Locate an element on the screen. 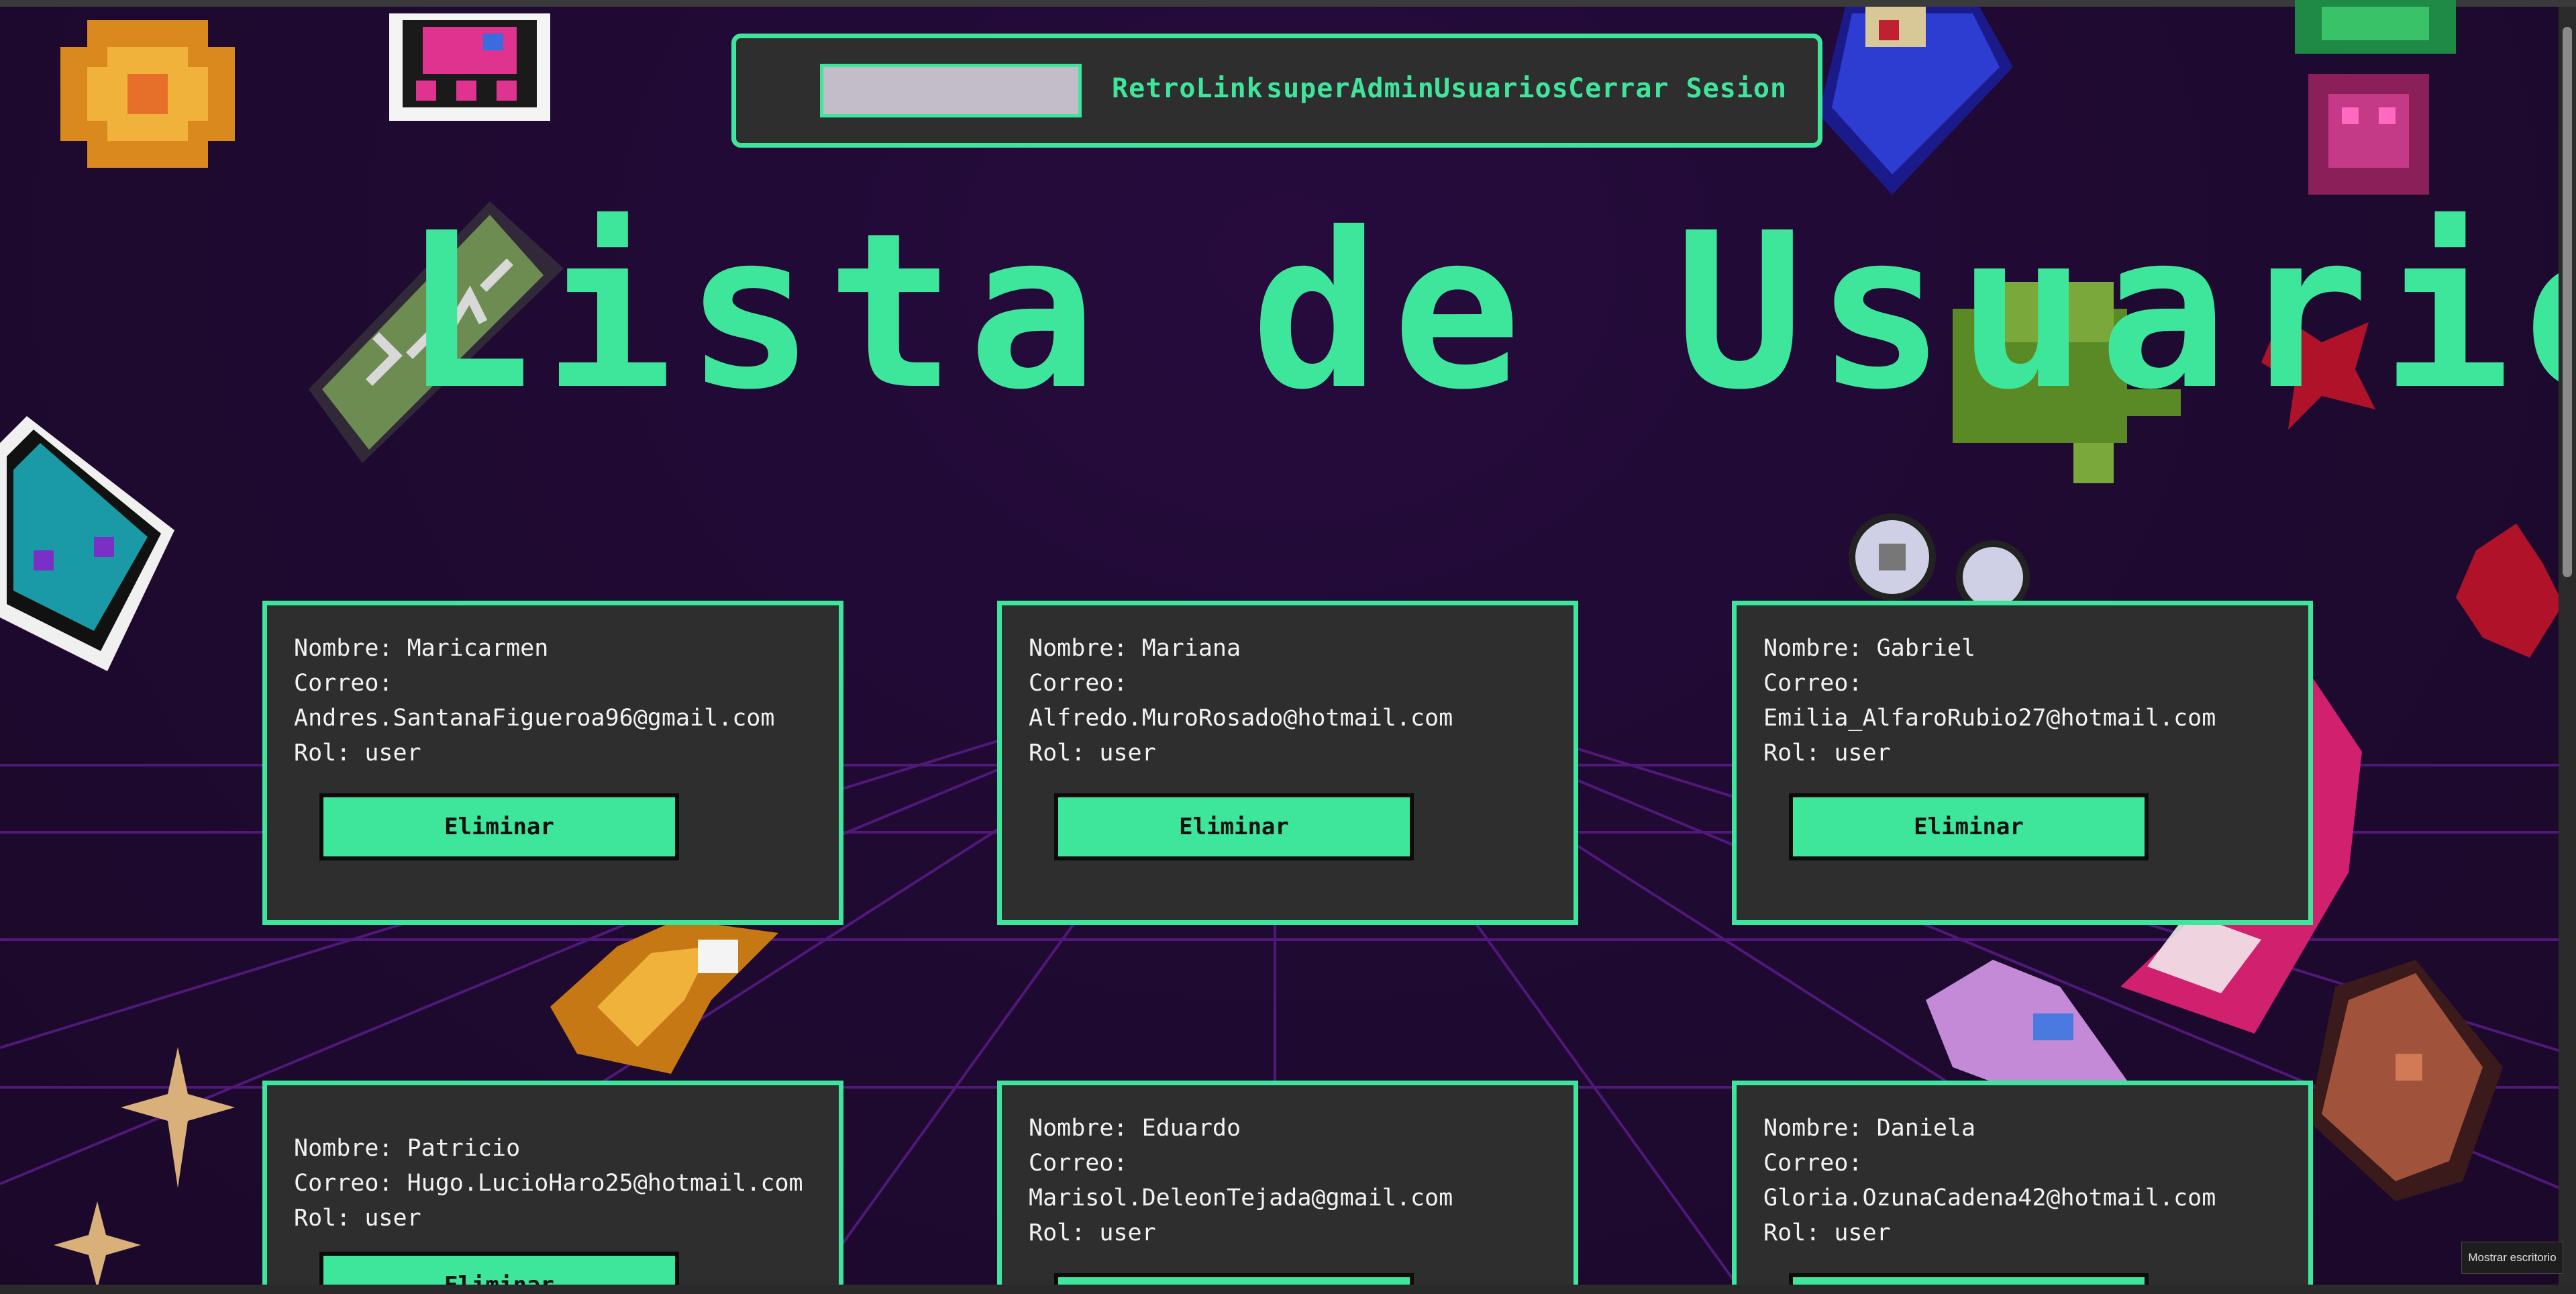 The width and height of the screenshot is (2576, 1294). user-name: Nombre: Gabriel is located at coordinates (1869, 648).